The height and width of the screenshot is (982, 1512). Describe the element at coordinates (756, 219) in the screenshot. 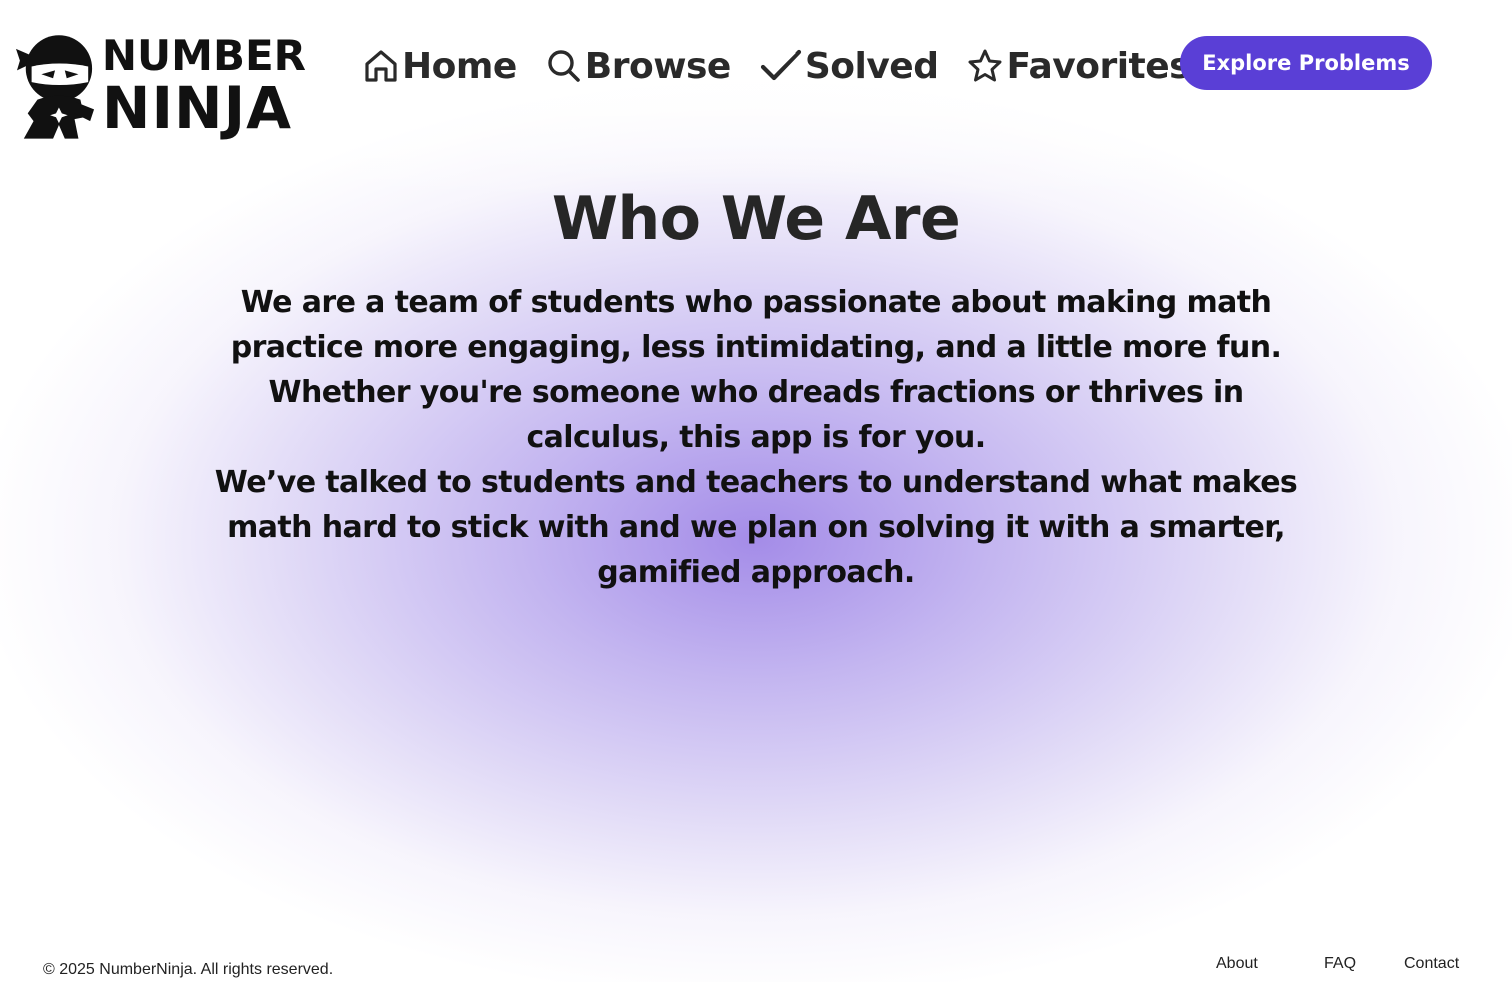

I see `page-title: Who We Are` at that location.